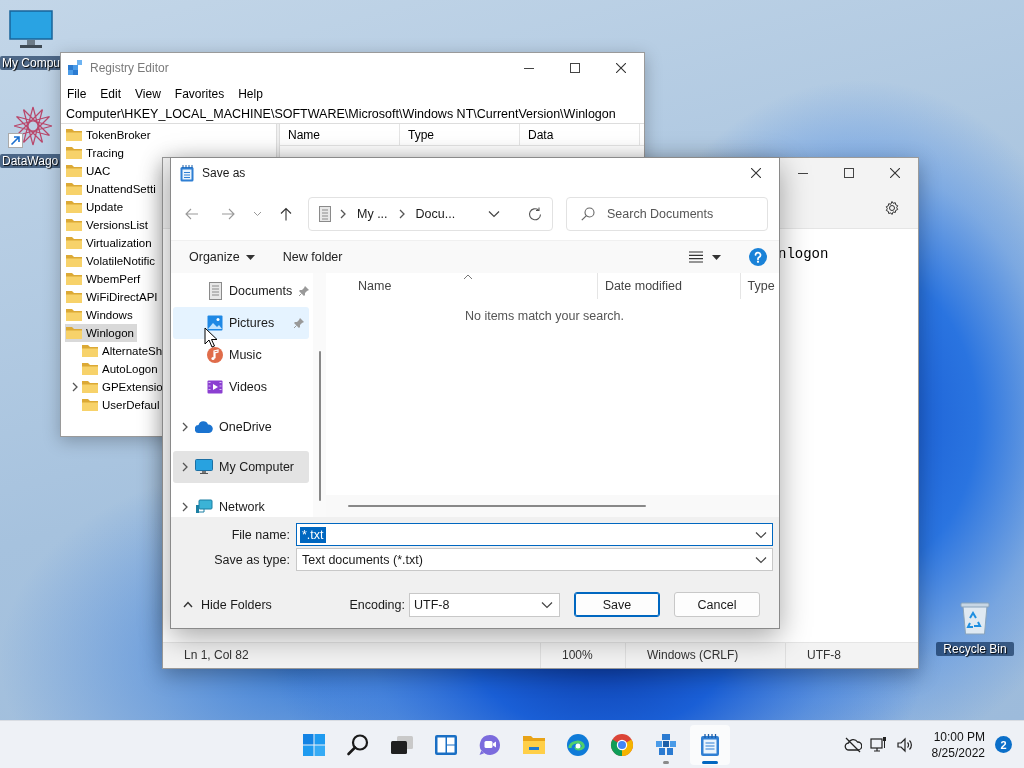 The width and height of the screenshot is (1024, 768). Describe the element at coordinates (241, 427) in the screenshot. I see `nav-item: OneDrive` at that location.